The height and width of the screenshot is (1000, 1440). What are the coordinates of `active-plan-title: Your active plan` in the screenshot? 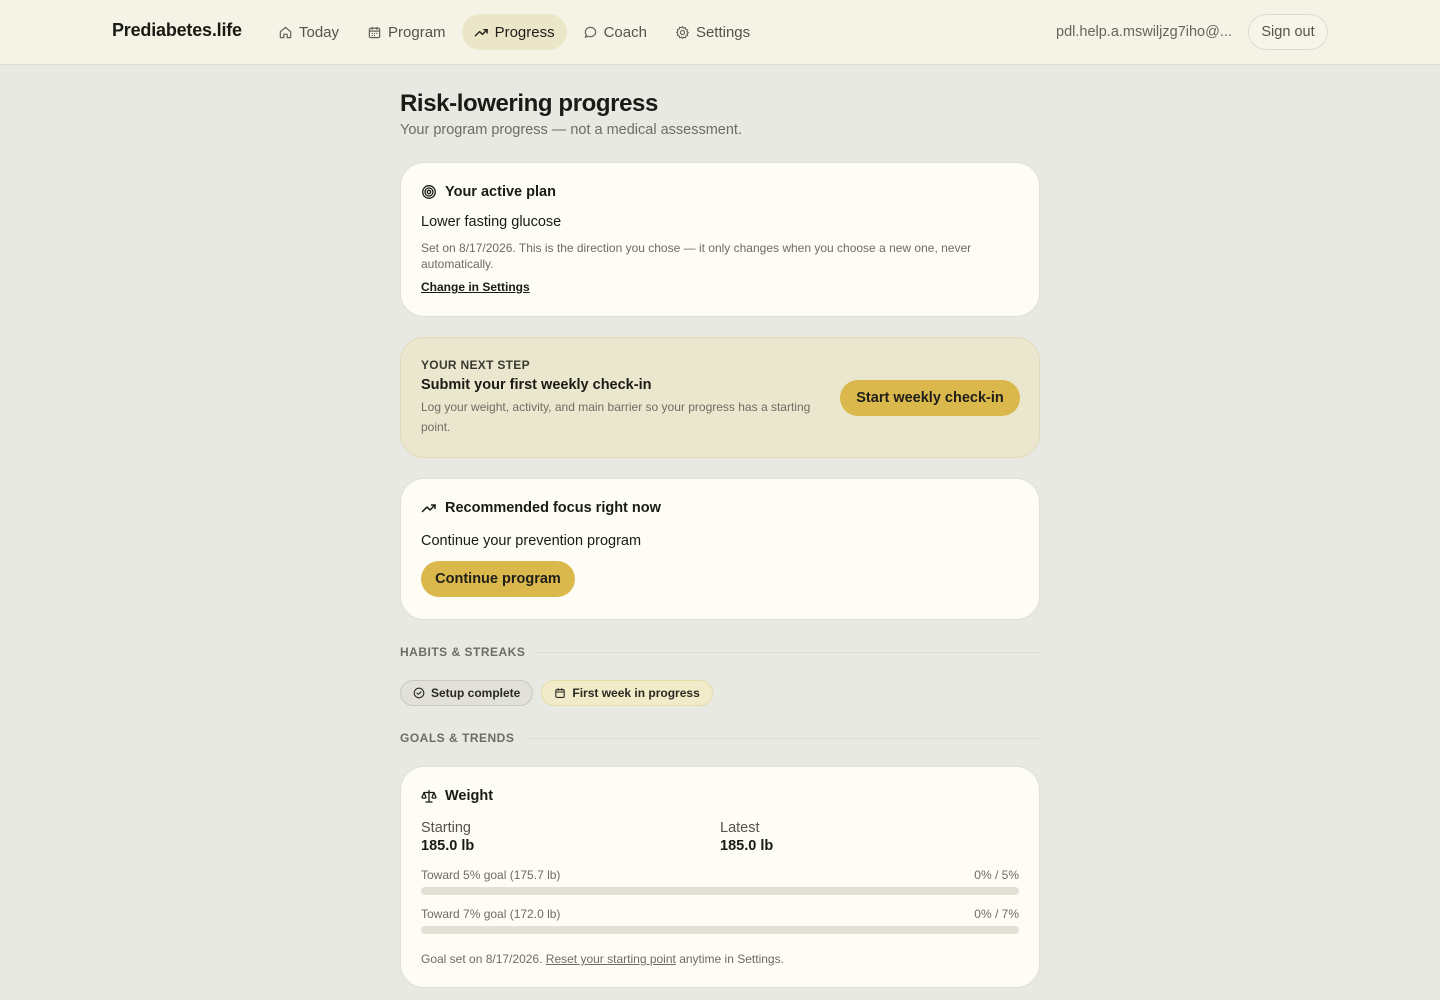 It's located at (500, 192).